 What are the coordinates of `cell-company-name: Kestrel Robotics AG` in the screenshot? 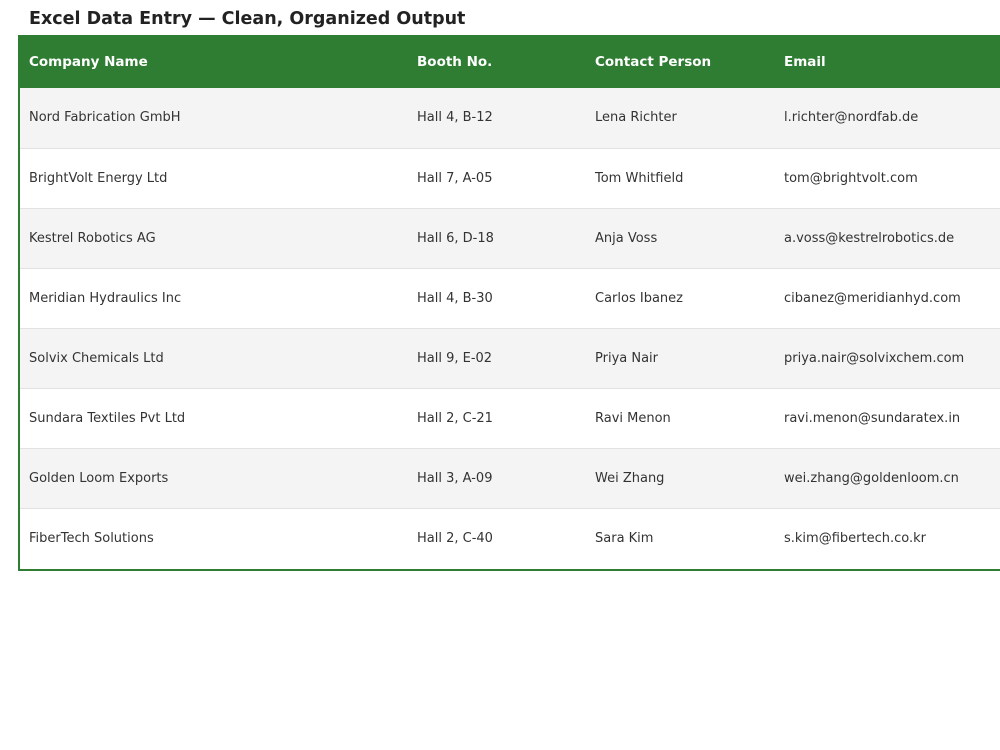 It's located at (214, 238).